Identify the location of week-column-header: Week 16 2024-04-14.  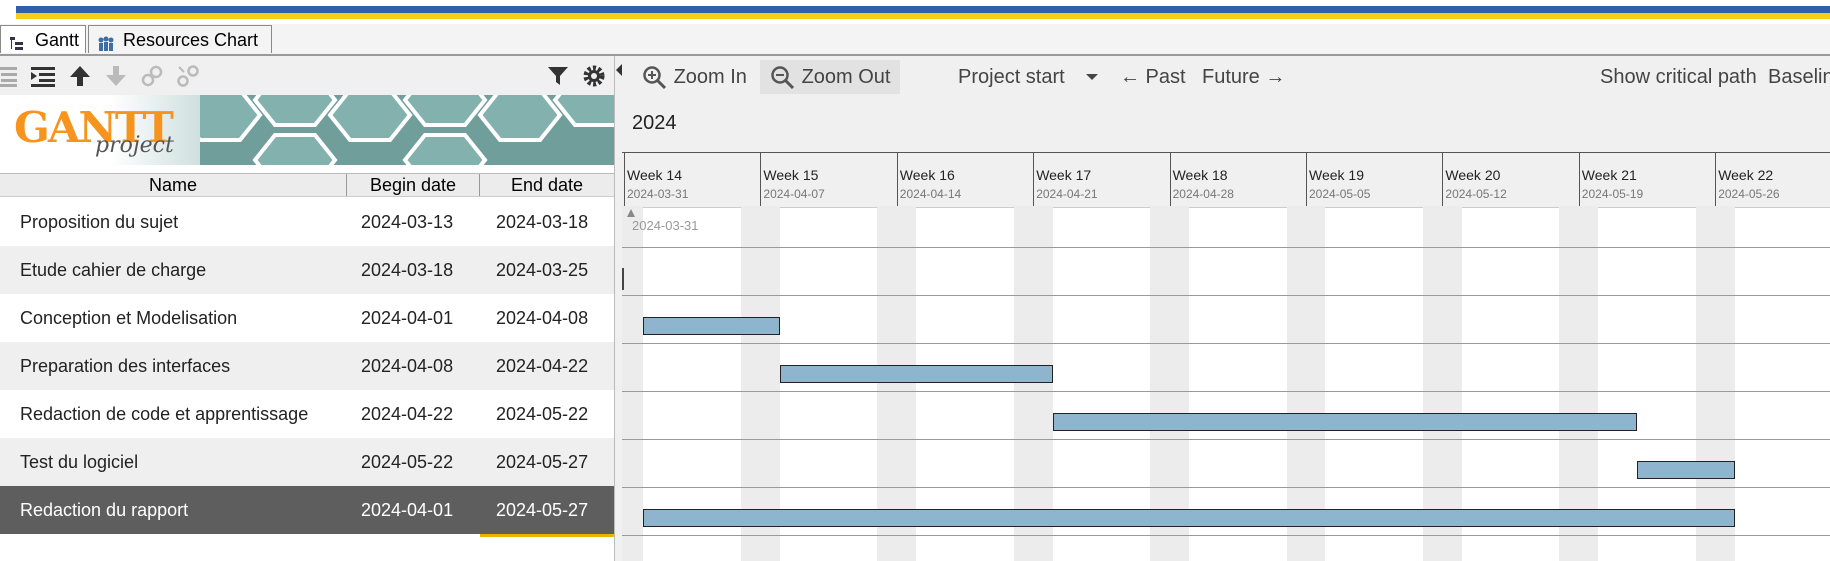
(965, 180).